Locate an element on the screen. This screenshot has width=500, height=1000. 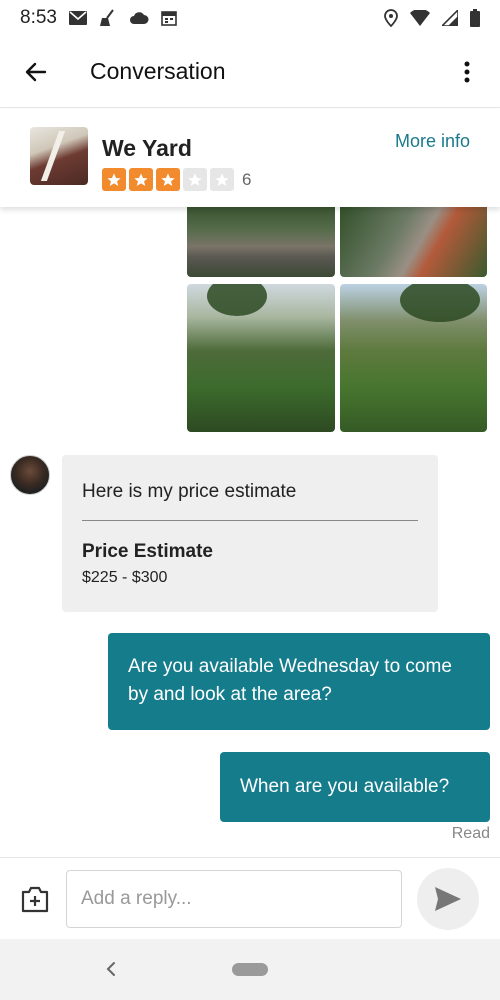
nav-back-button is located at coordinates (111, 969).